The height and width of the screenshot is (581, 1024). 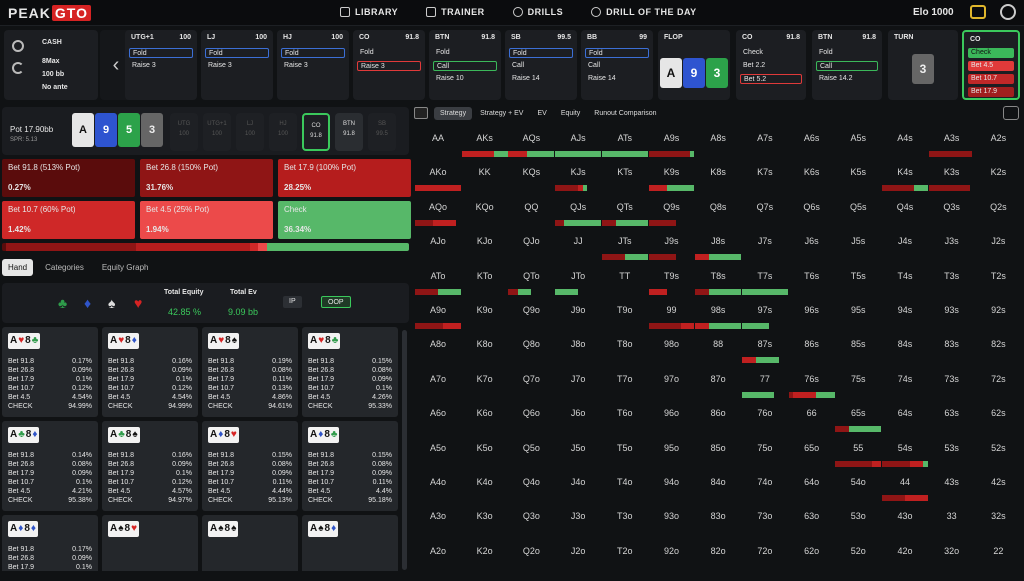 What do you see at coordinates (578, 520) in the screenshot?
I see `hand-cell: J3o` at bounding box center [578, 520].